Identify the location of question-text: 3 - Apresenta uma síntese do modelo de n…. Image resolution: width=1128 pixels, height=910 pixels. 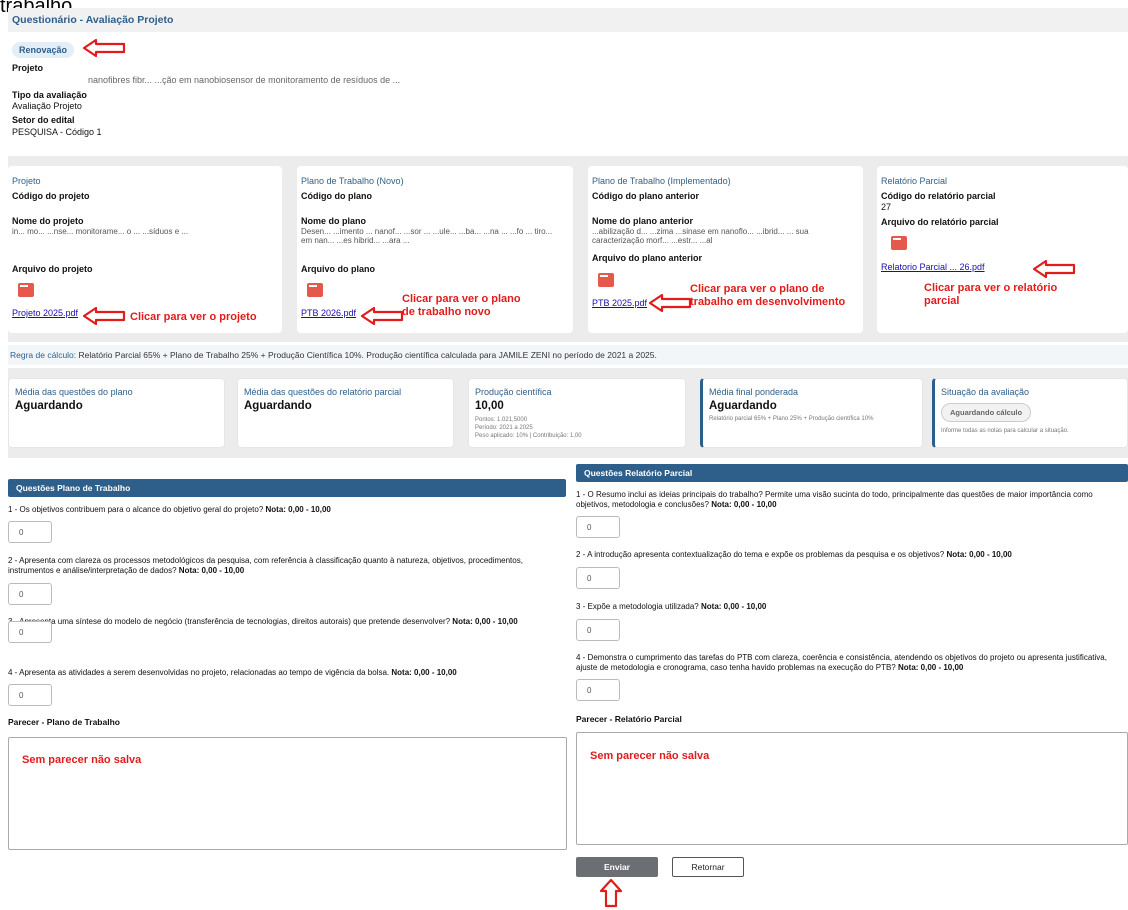
(229, 621).